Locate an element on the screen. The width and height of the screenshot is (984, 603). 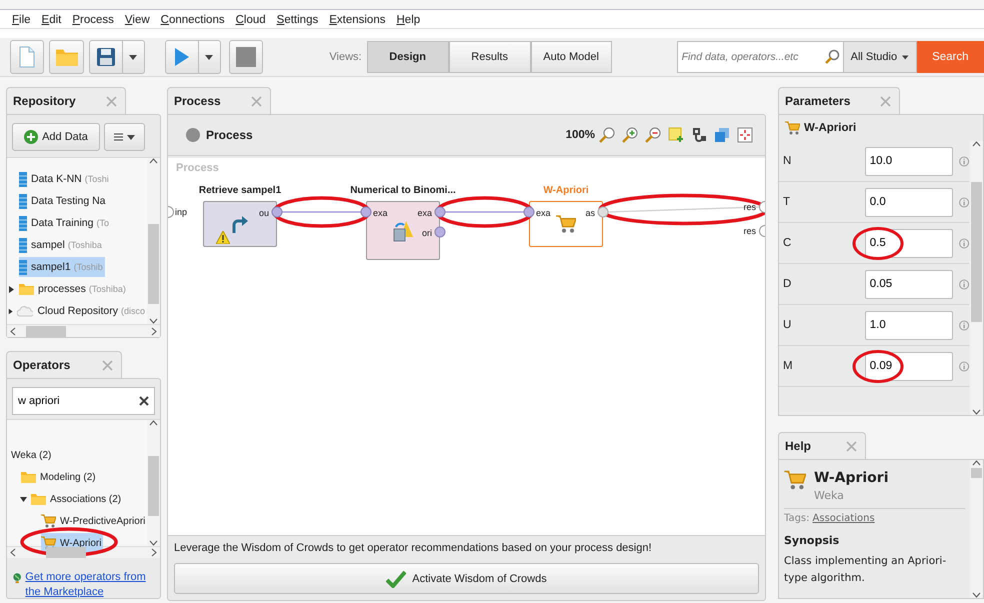
menu-item: Cloud is located at coordinates (251, 20).